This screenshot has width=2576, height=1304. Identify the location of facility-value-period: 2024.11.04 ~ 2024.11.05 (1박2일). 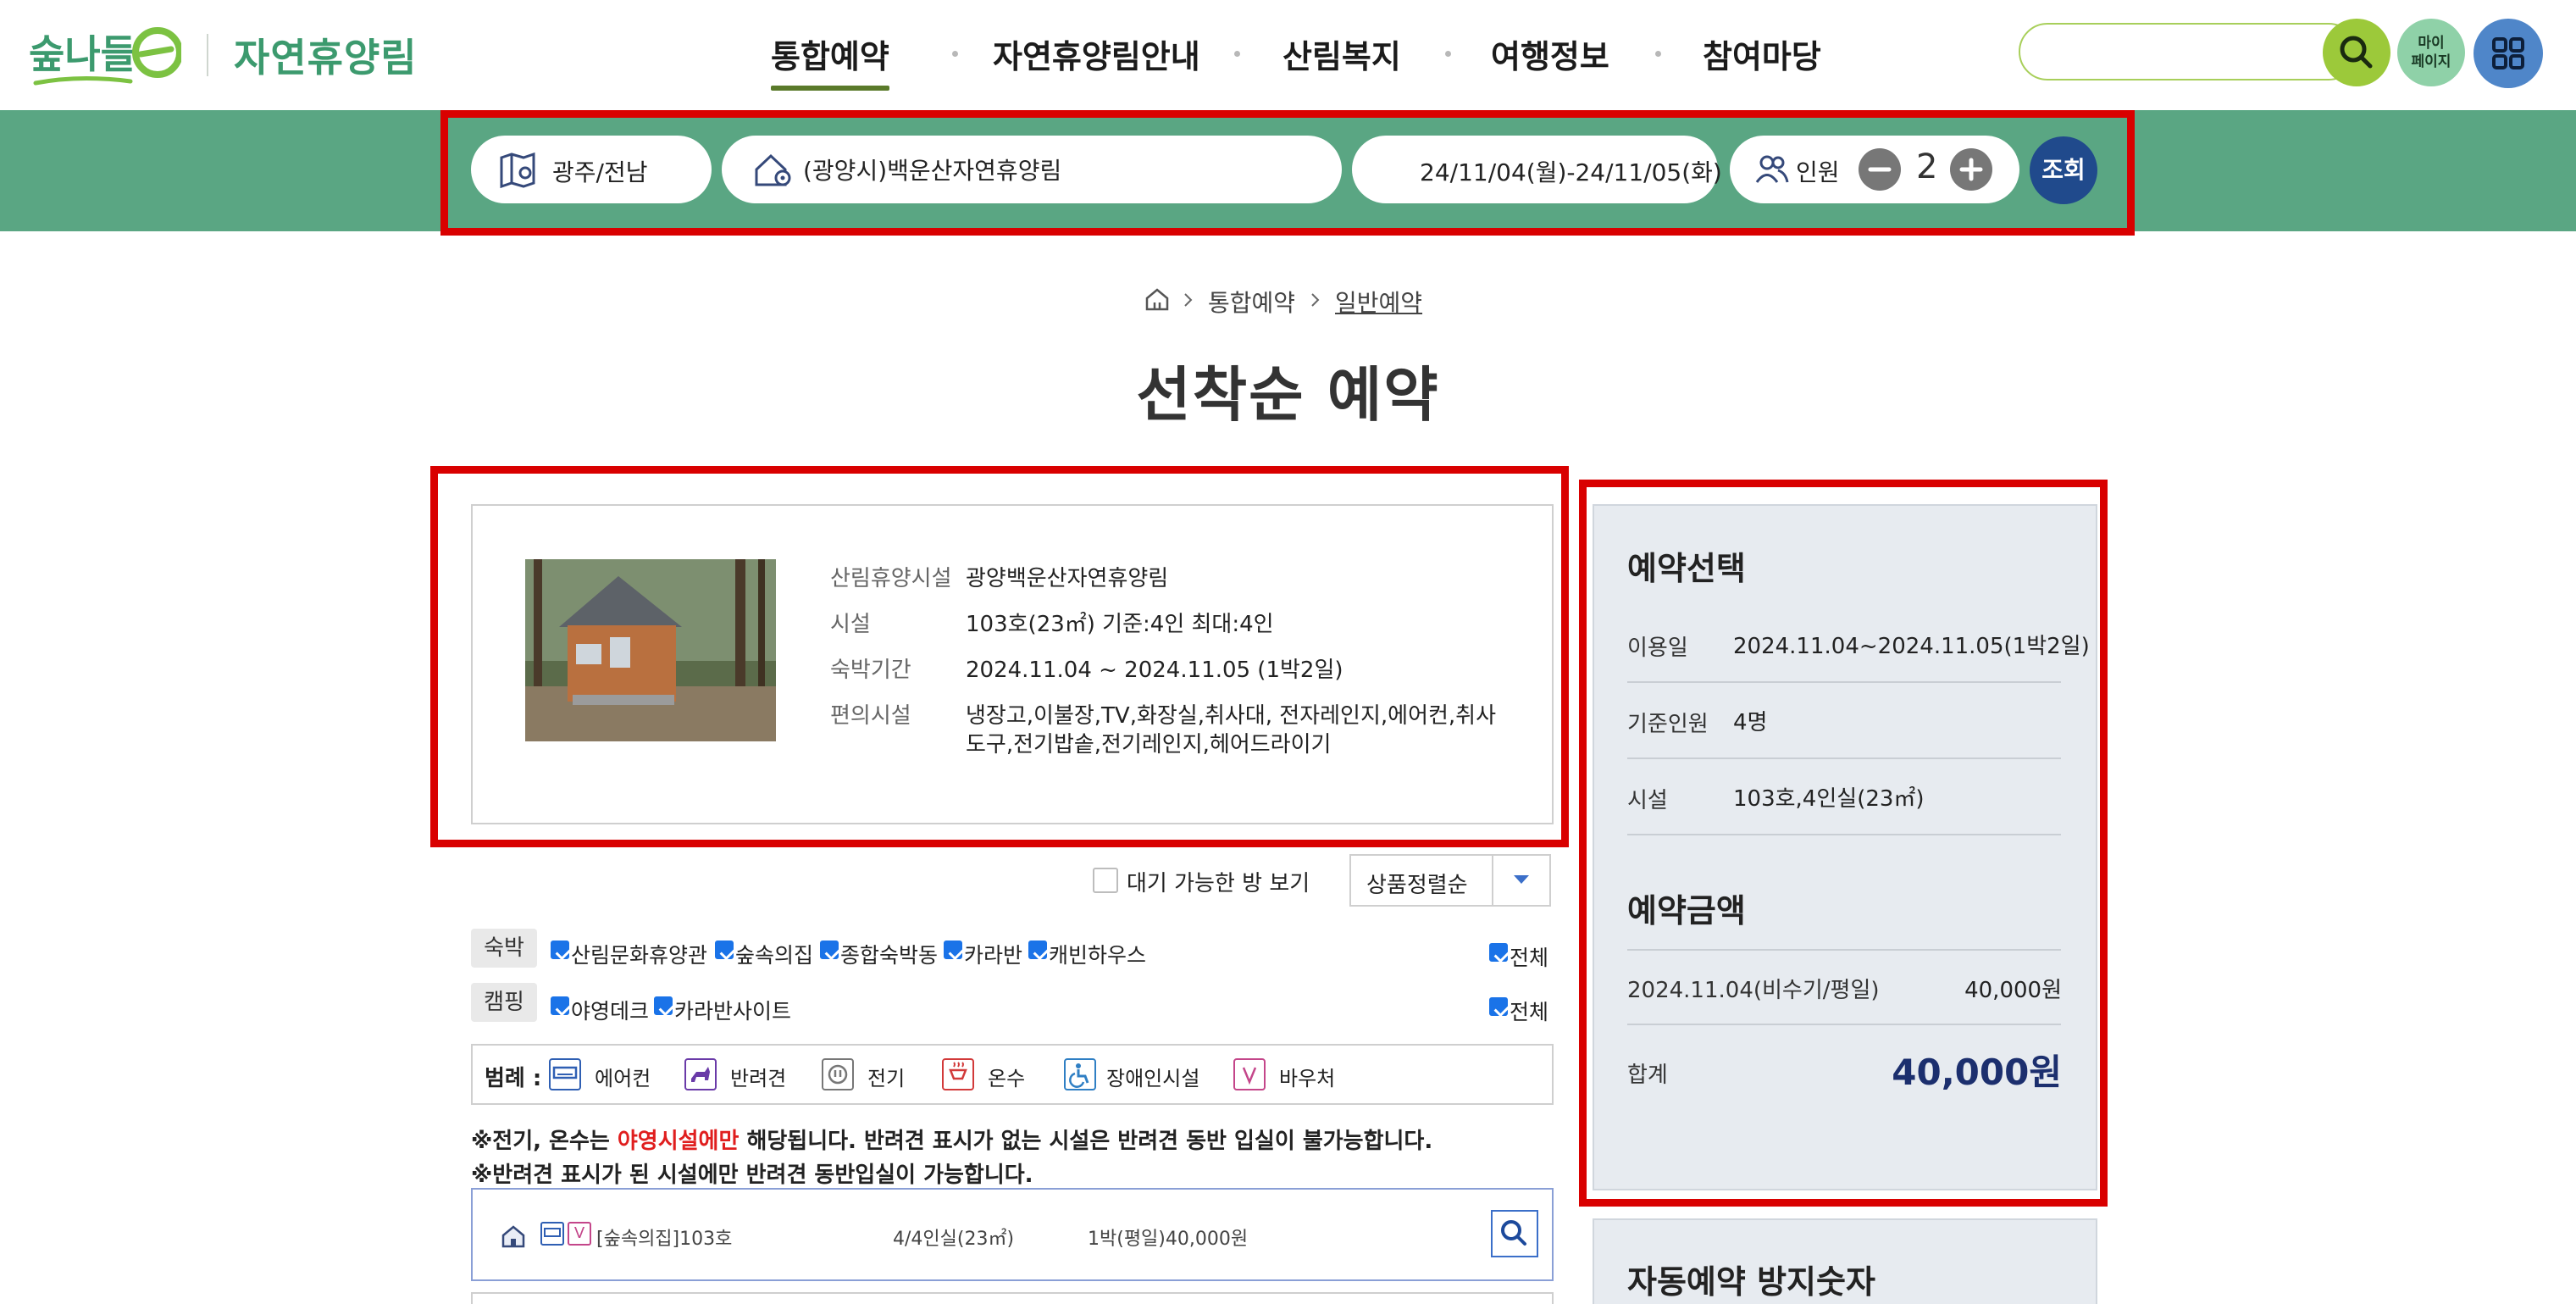
(1154, 670).